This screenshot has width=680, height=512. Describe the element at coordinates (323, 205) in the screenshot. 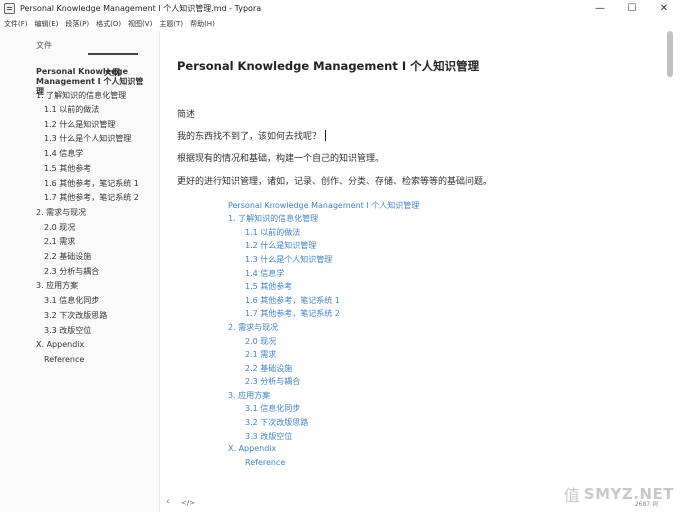

I see `toc-link: Personal Knowledge Management I 个人知识管理` at that location.